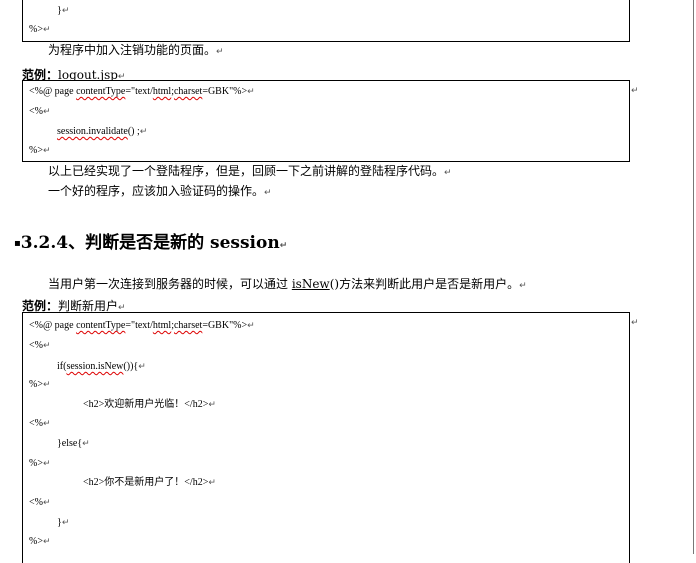  I want to click on paragraph: 为程序中加入注销功能的页面。↵, so click(136, 51).